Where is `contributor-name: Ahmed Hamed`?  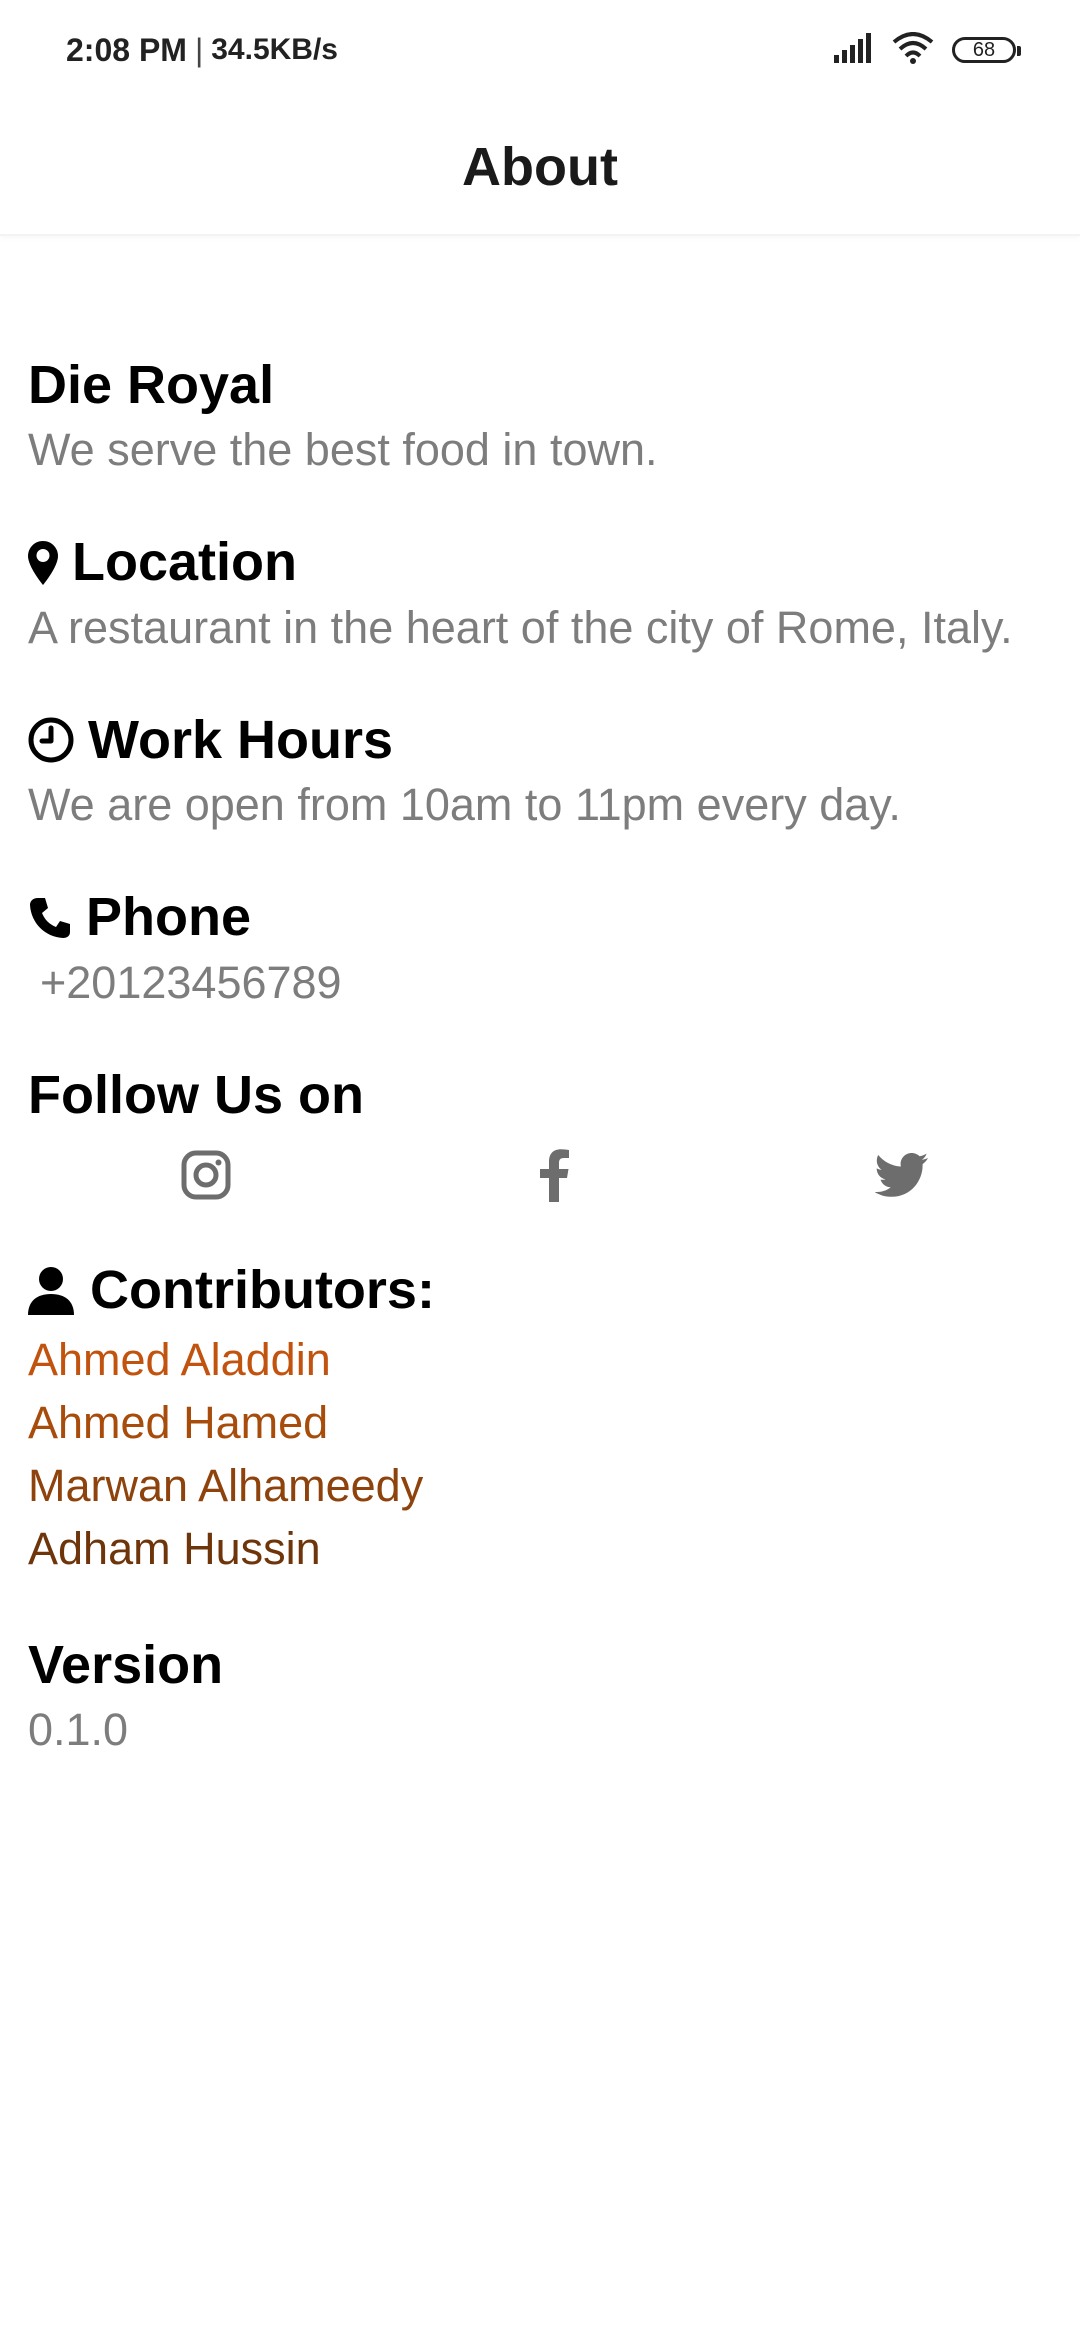
contributor-name: Ahmed Hamed is located at coordinates (548, 1422).